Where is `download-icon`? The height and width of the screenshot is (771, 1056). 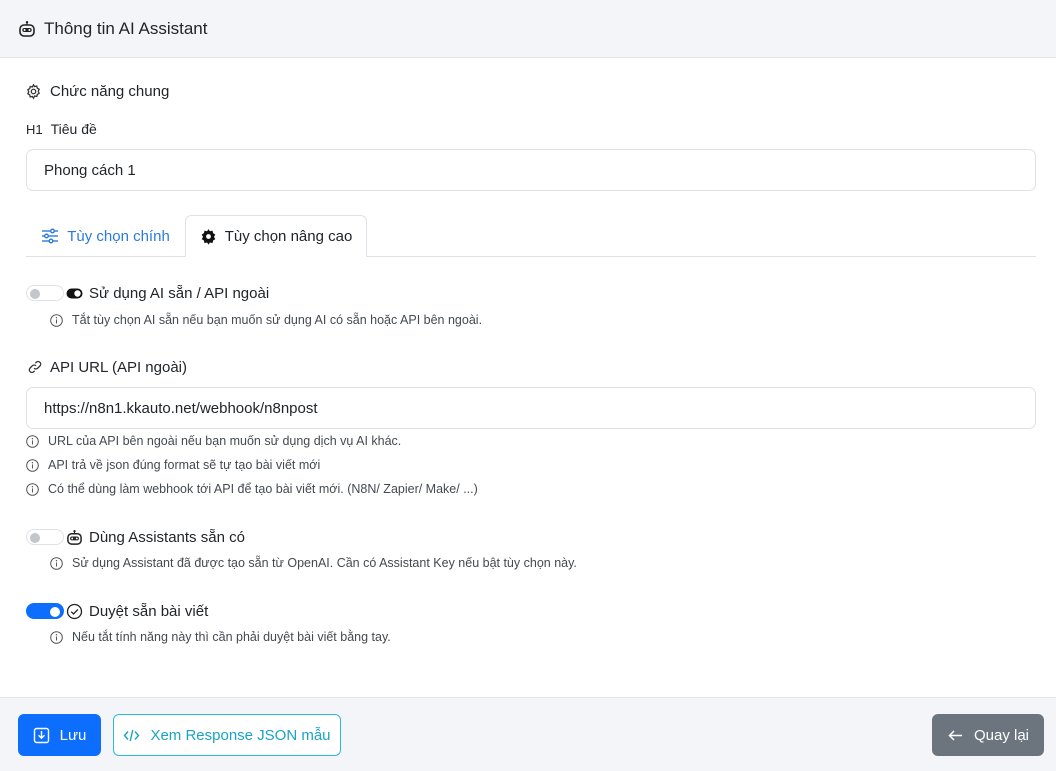 download-icon is located at coordinates (41, 735).